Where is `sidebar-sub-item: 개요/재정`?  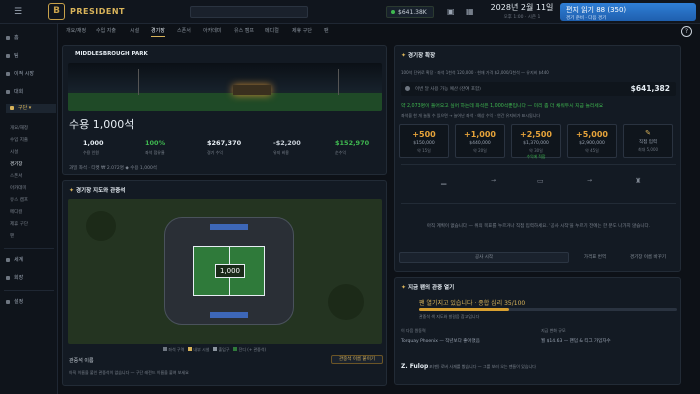
sidebar-sub-item: 개요/재정 is located at coordinates (19, 128).